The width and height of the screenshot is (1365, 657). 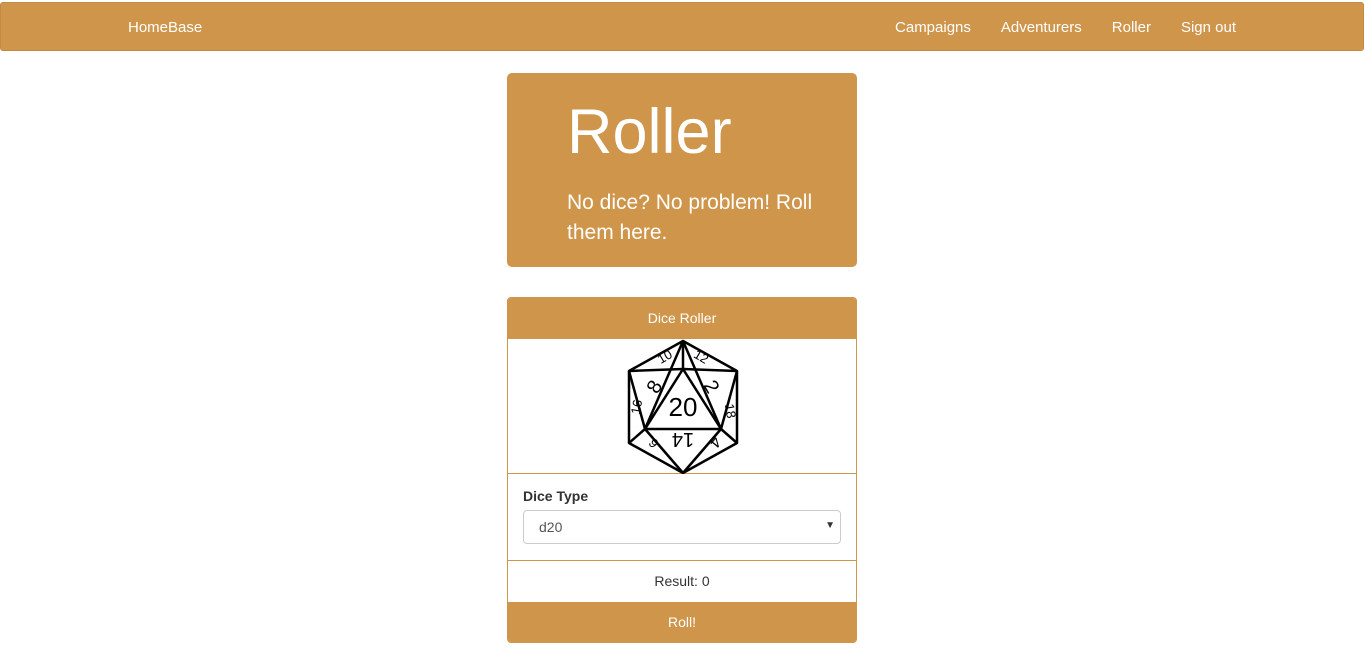 I want to click on nav-links: Campaigns Adventurers Roller Sign out, so click(x=1065, y=27).